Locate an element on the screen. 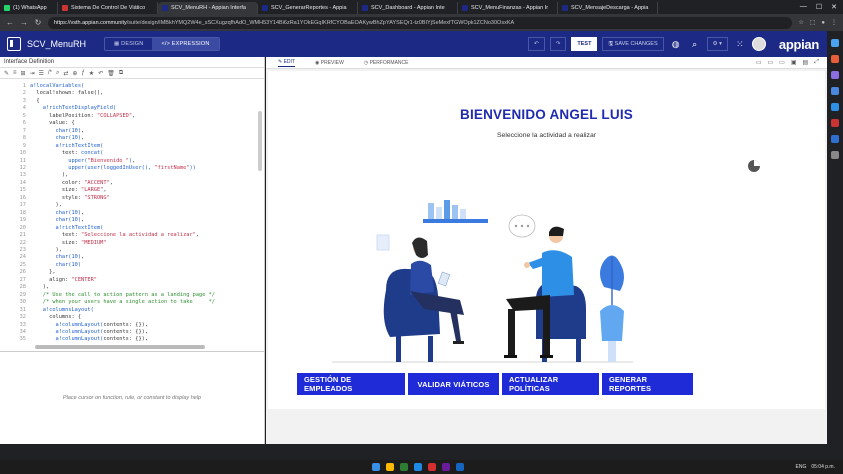  settings-menu-button: ⚙ ▾ is located at coordinates (717, 44).